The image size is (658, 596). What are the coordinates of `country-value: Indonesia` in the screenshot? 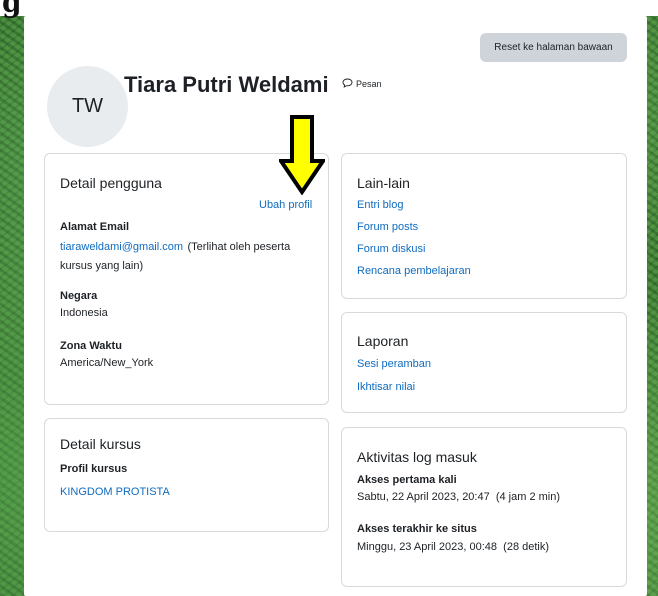 It's located at (84, 313).